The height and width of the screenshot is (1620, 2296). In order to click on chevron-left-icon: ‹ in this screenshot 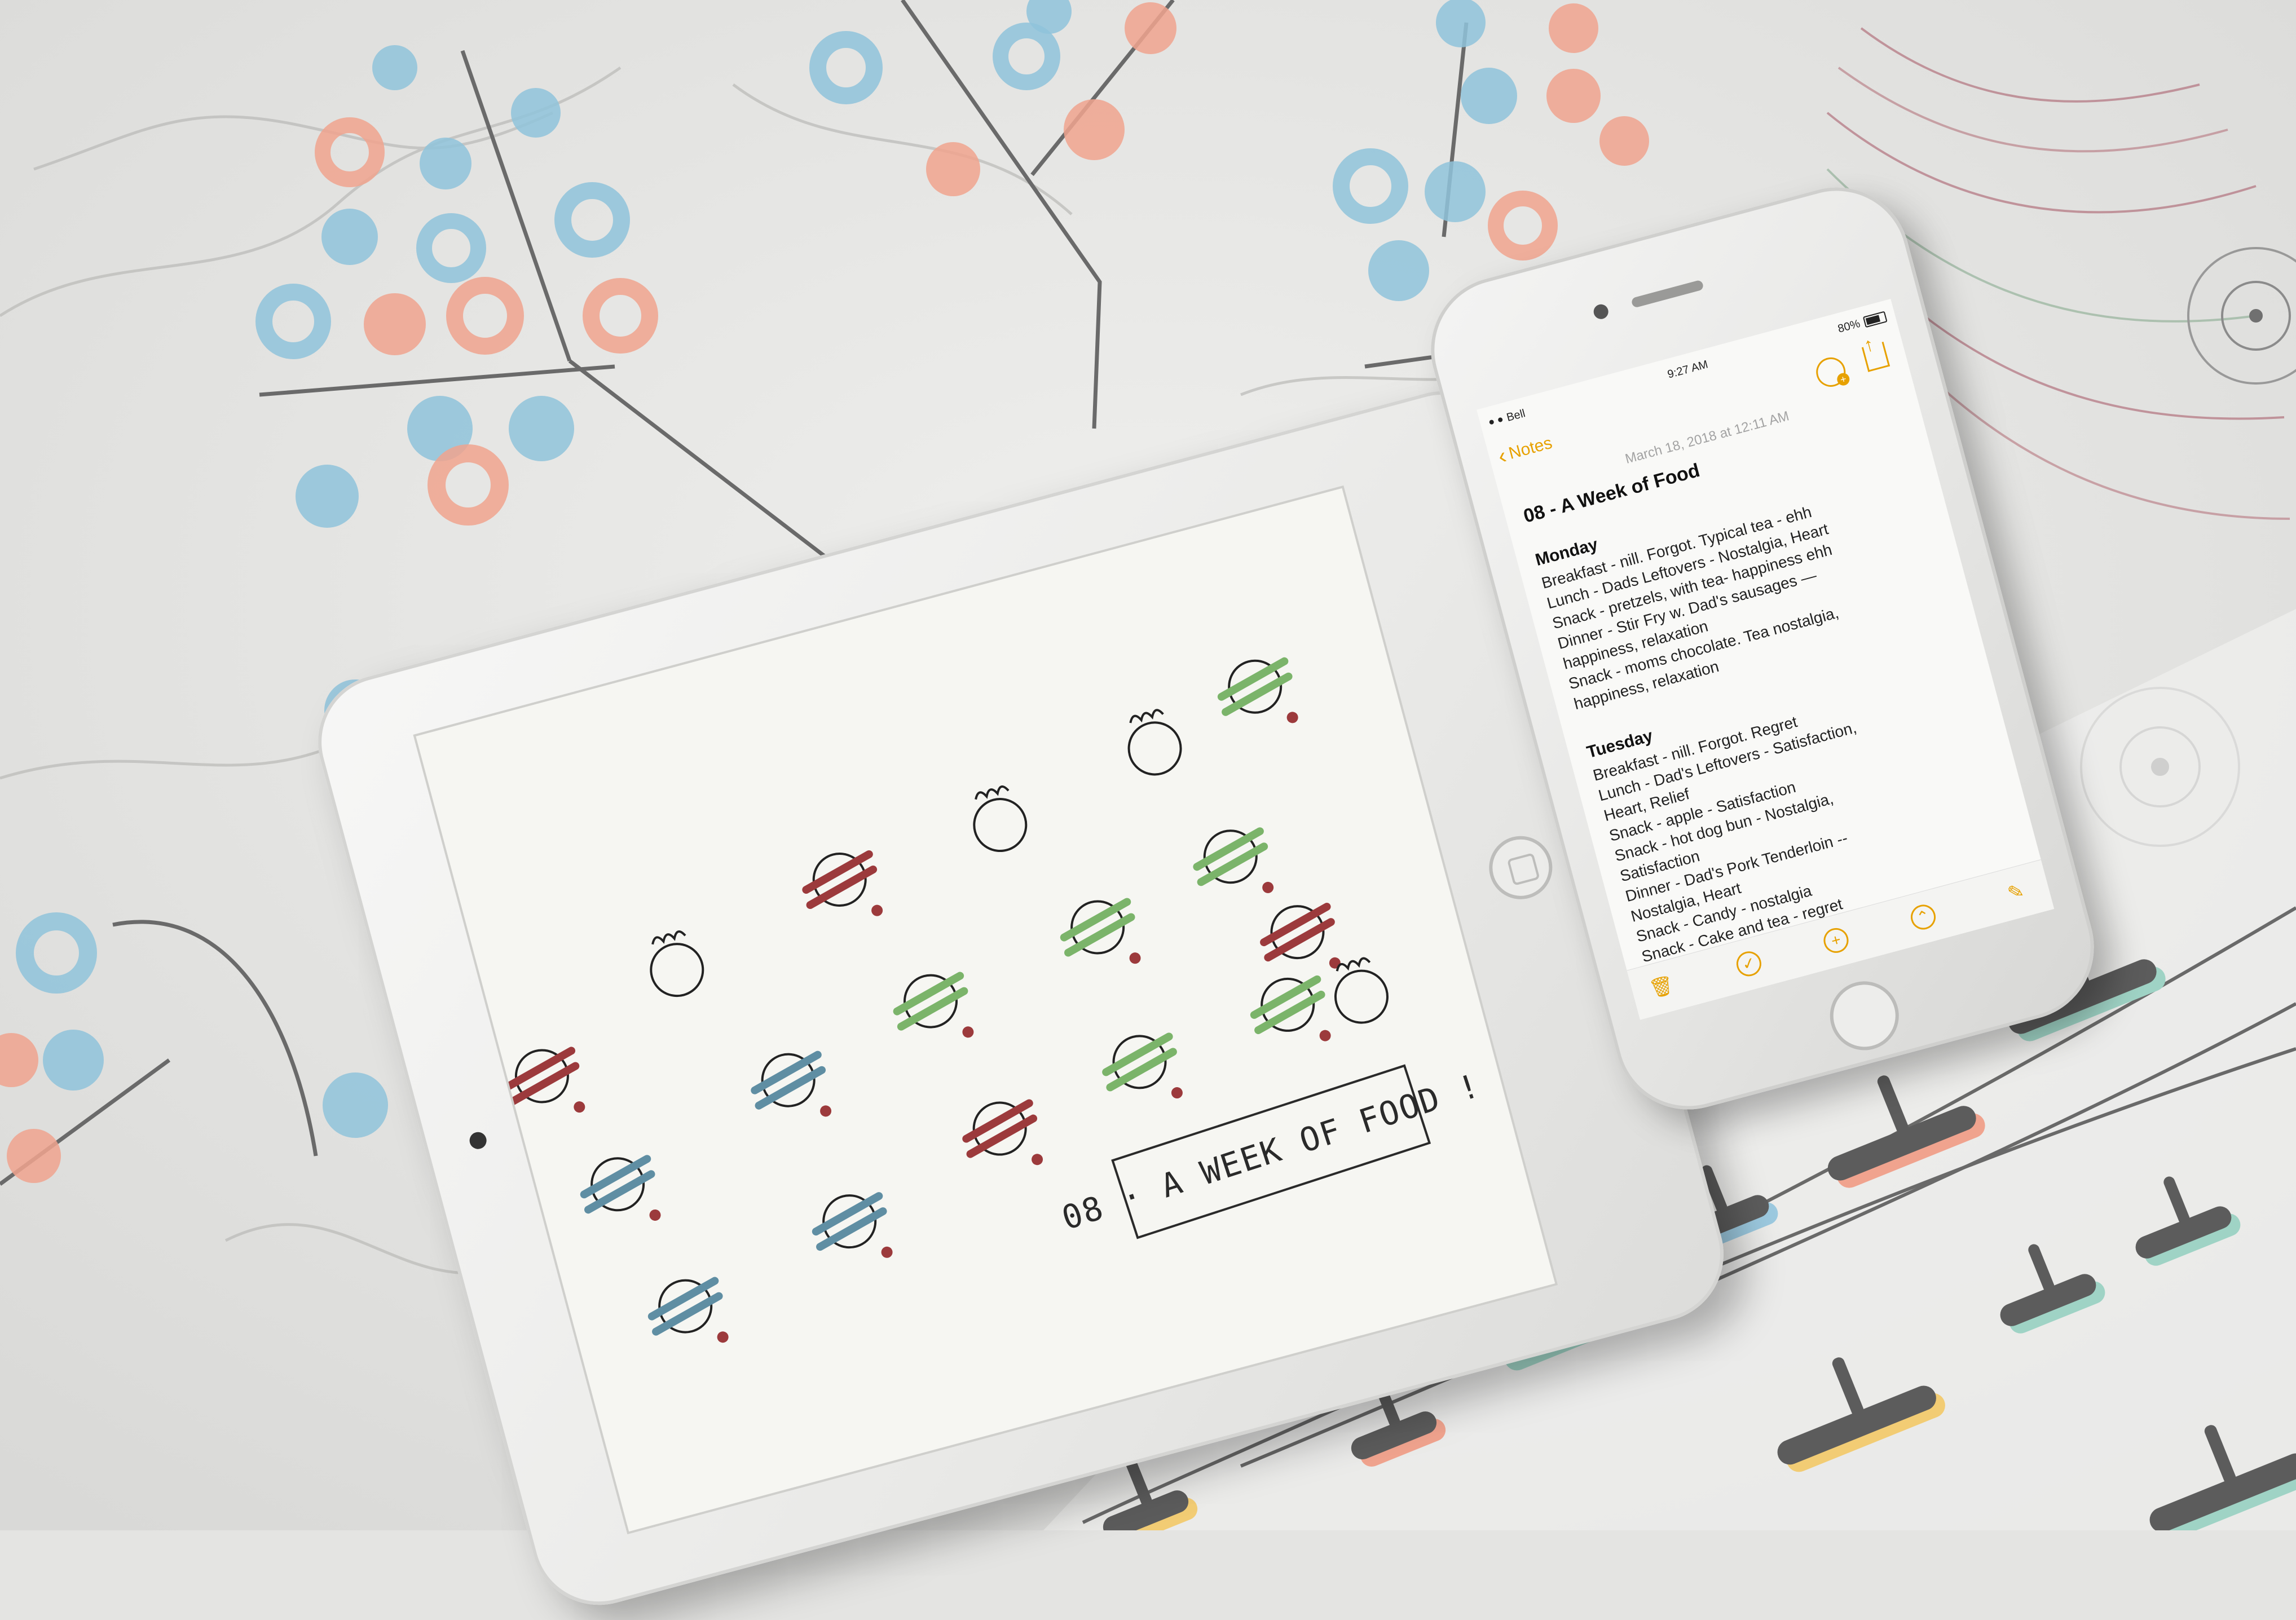, I will do `click(1502, 456)`.